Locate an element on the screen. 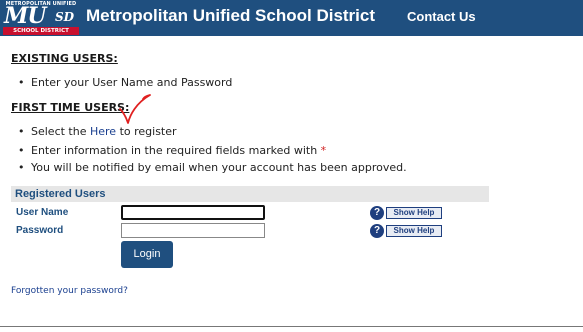 This screenshot has height=332, width=583. register-prefix: Select the is located at coordinates (60, 131).